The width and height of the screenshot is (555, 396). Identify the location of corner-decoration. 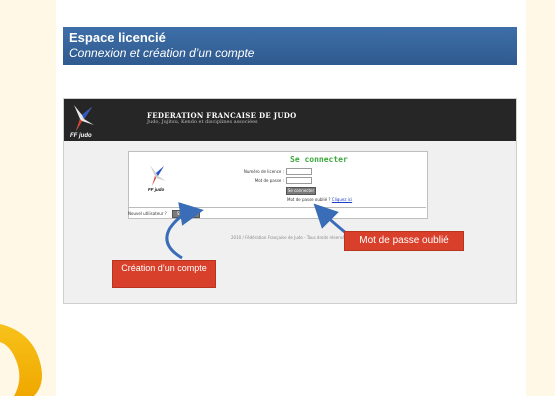
(21, 360).